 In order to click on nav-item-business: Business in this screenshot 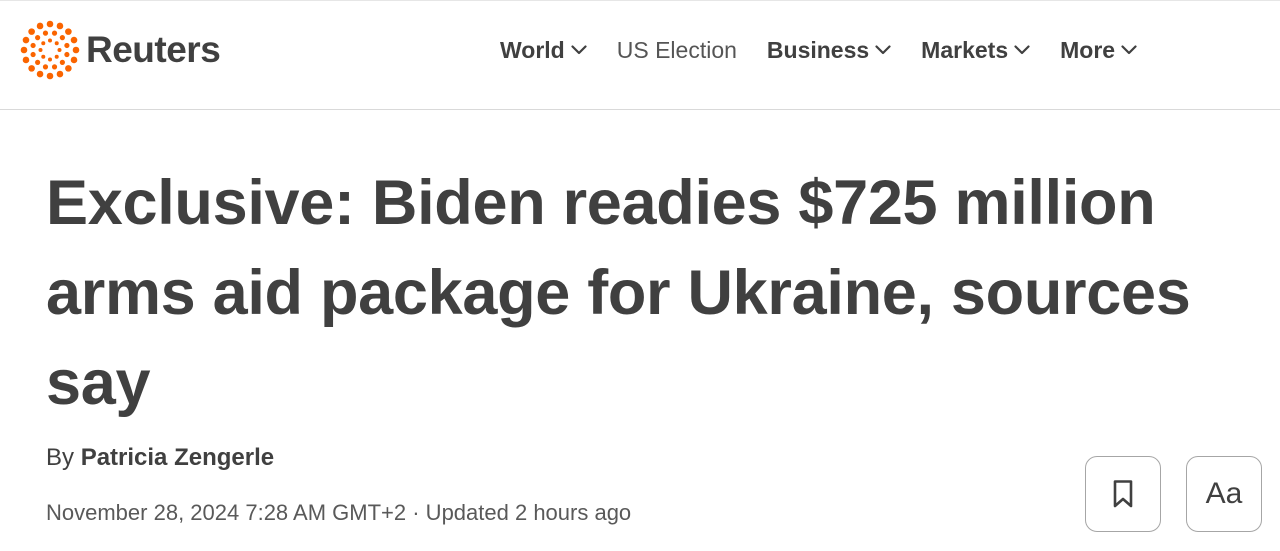, I will do `click(829, 50)`.